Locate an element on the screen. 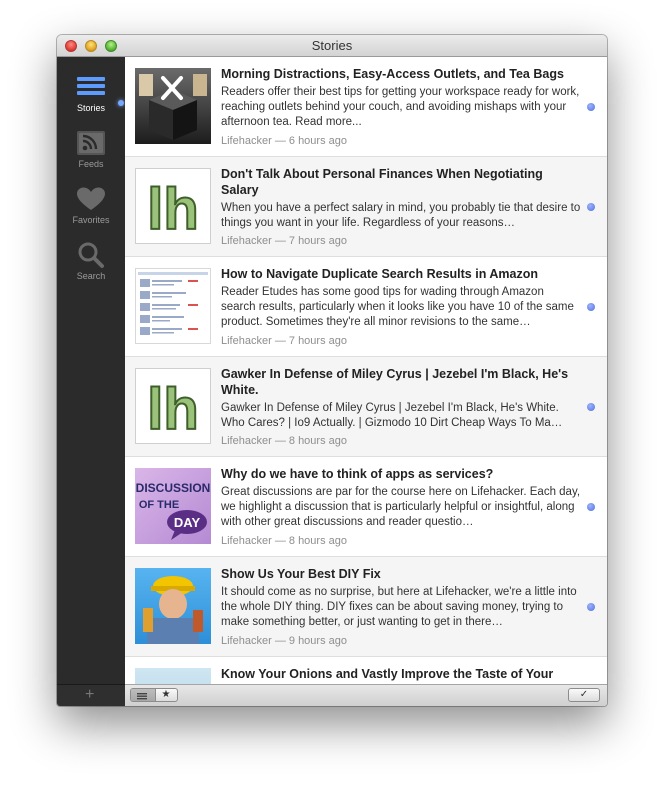 The image size is (664, 786). view-filter-segmented-control: ★ is located at coordinates (154, 695).